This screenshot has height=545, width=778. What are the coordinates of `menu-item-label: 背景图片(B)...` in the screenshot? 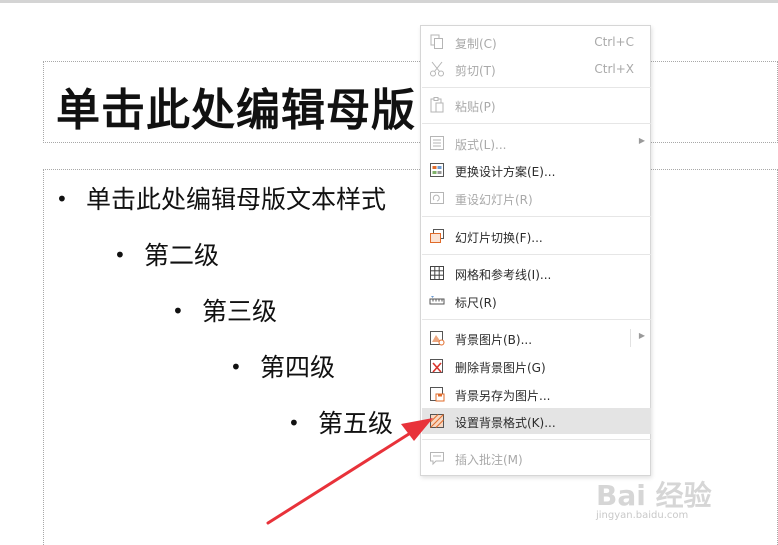 It's located at (494, 340).